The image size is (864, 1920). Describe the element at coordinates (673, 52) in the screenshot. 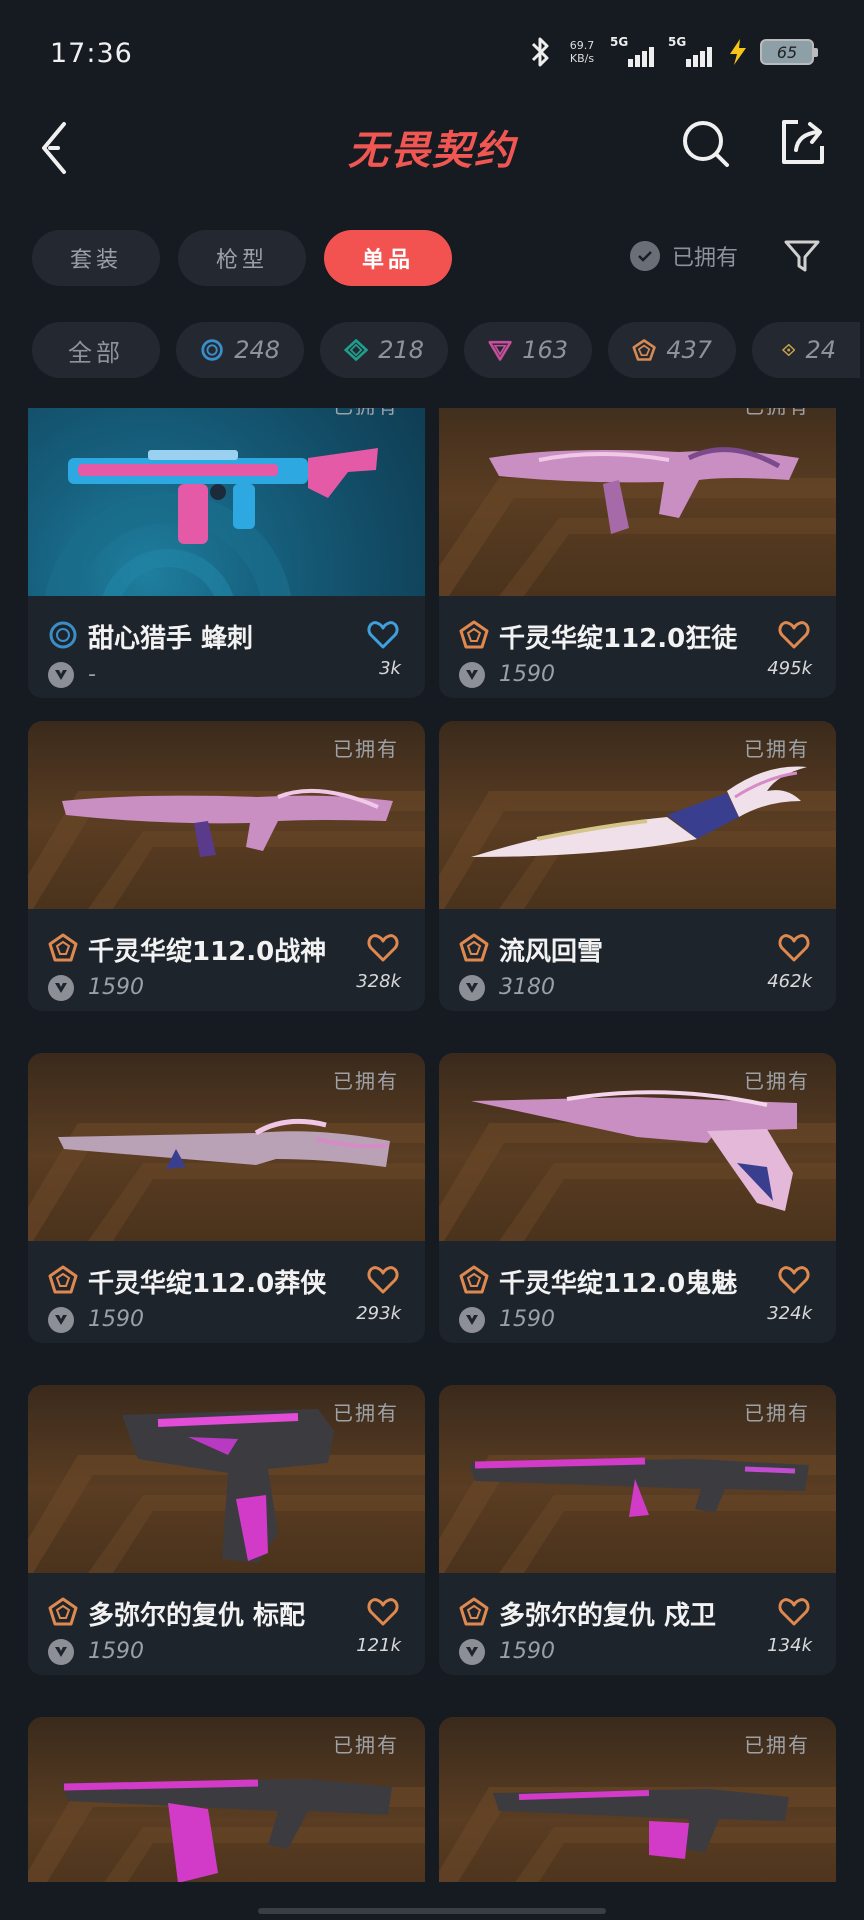

I see `status-icons: 69.7 KB/s 5G 5G 65` at that location.